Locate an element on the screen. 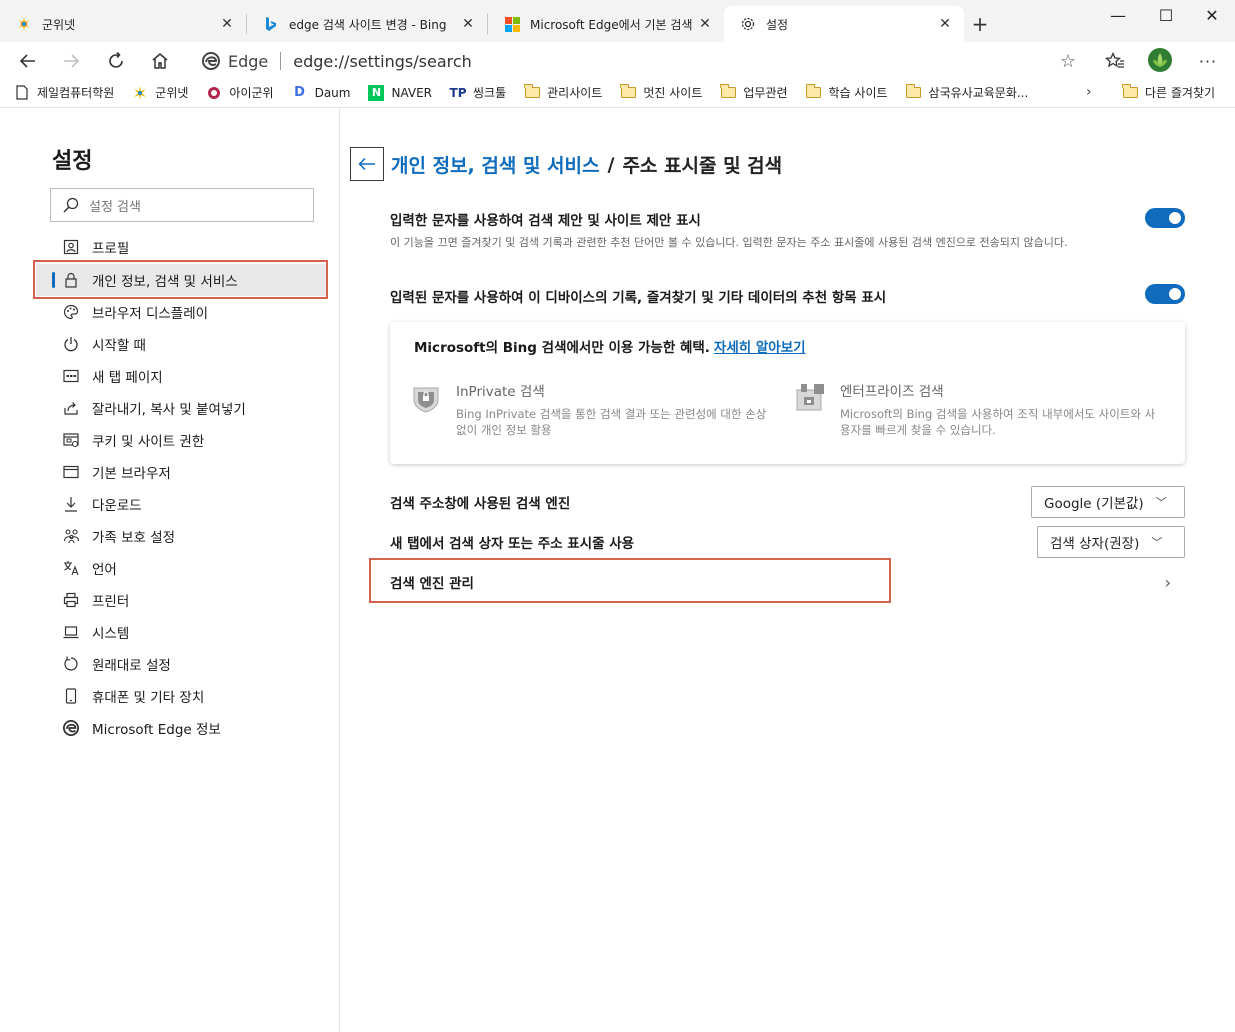  new-tab-search-dropdown: 검색 상자(권장) ﹀ is located at coordinates (1111, 542).